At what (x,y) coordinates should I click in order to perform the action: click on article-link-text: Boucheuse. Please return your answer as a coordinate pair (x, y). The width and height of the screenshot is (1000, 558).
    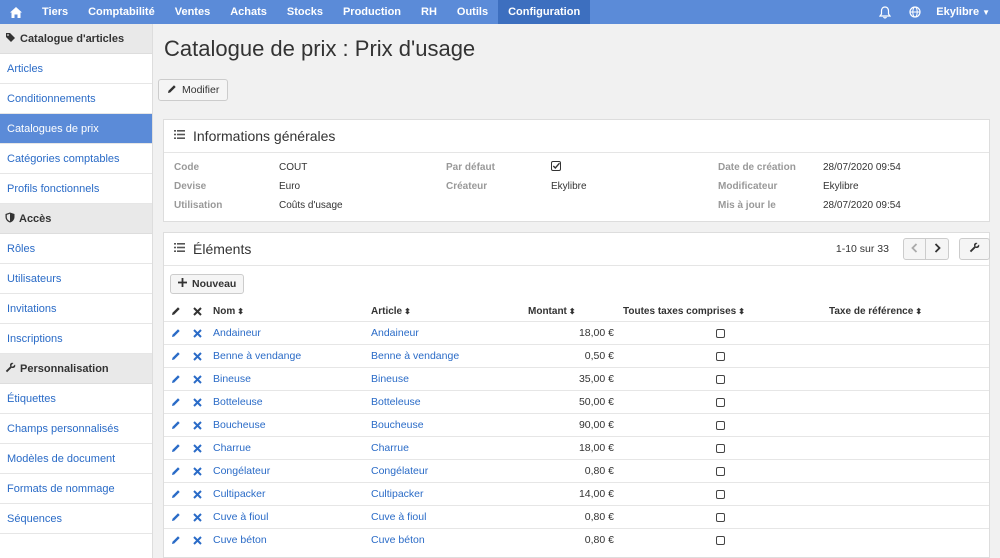
    Looking at the image, I should click on (397, 425).